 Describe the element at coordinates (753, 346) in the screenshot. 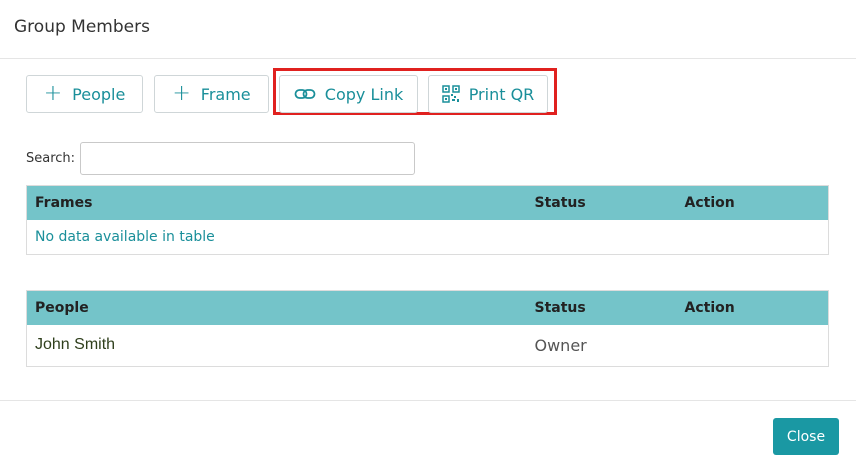

I see `person-action` at that location.